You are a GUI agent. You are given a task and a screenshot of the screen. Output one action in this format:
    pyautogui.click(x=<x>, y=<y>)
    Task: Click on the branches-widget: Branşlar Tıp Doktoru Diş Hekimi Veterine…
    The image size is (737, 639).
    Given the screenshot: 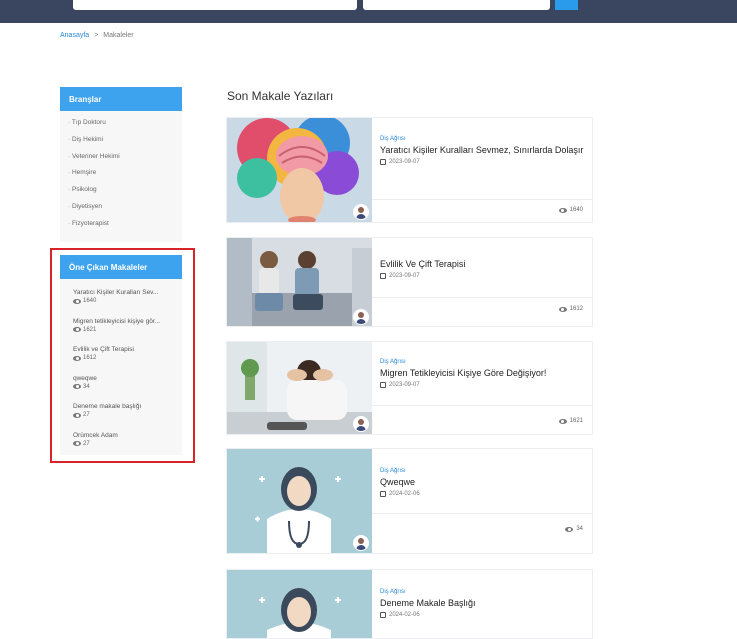 What is the action you would take?
    pyautogui.click(x=121, y=164)
    